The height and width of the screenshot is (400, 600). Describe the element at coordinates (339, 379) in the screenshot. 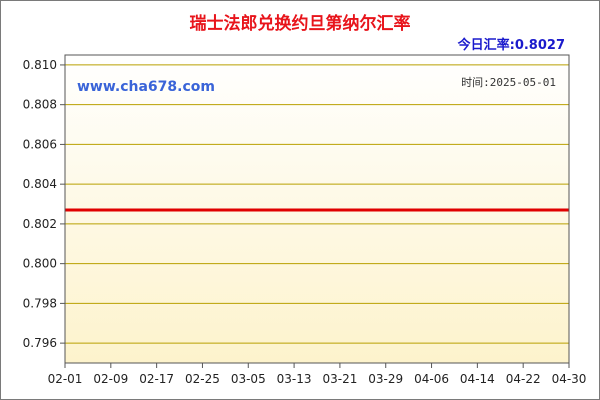

I see `x-tick-label: 03-21` at that location.